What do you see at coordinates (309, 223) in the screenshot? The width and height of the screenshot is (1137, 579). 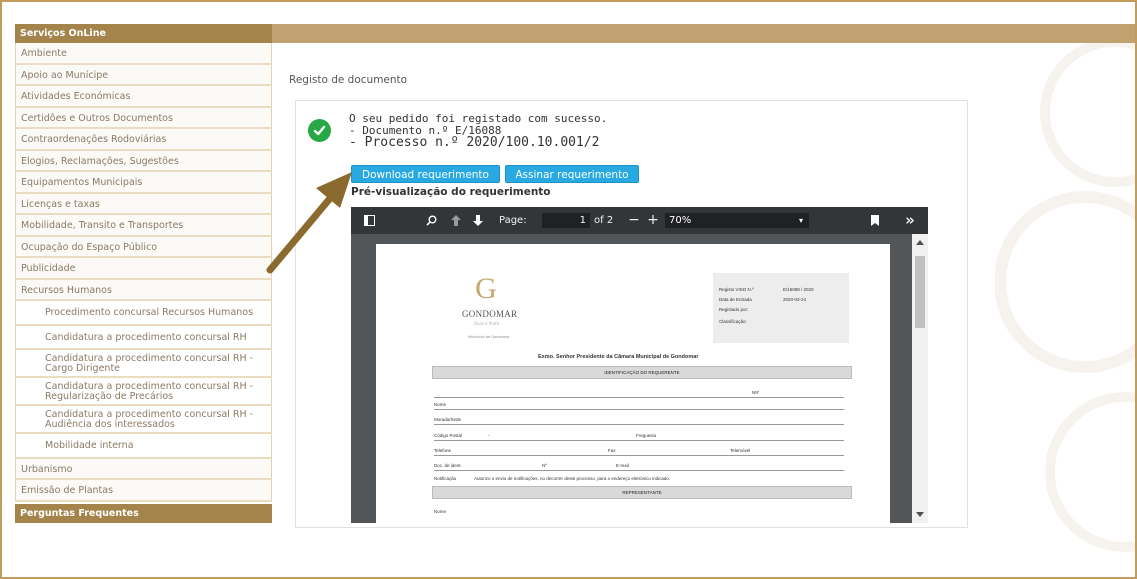 I see `annotation-arrow-icon` at bounding box center [309, 223].